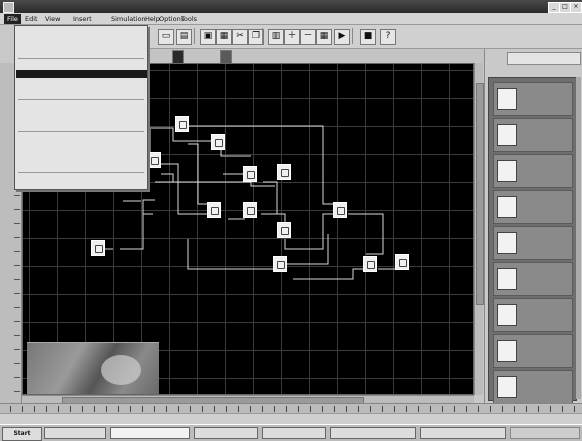 Image resolution: width=582 pixels, height=441 pixels. Describe the element at coordinates (52, 19) in the screenshot. I see `menu-view: View` at that location.